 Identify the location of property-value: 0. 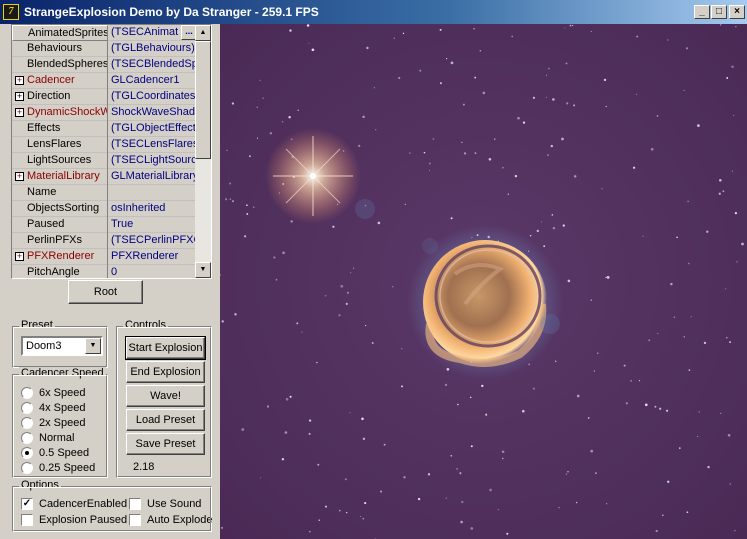
(153, 271).